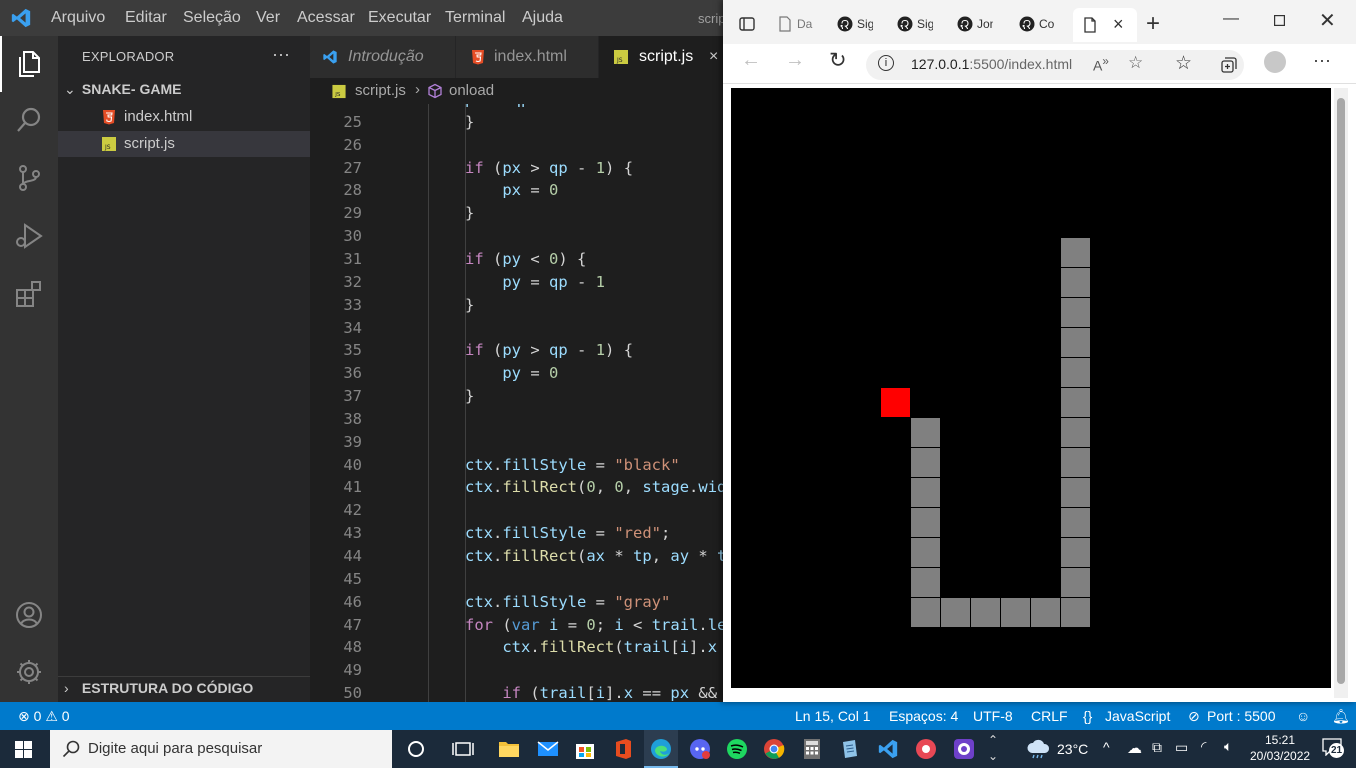 This screenshot has width=1356, height=768. Describe the element at coordinates (623, 749) in the screenshot. I see `office-icon` at that location.